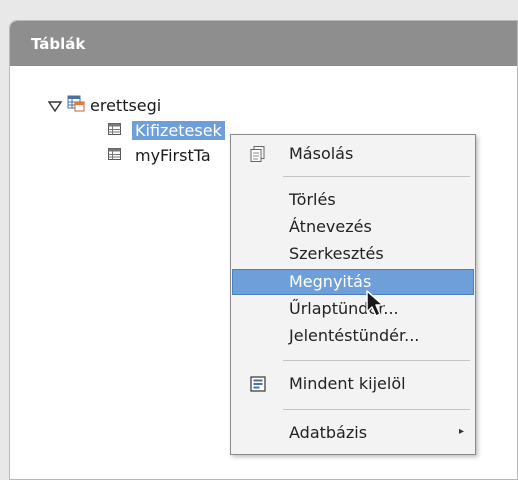 The image size is (518, 480). I want to click on tree-label-table-selected: Kifizetesek, so click(178, 130).